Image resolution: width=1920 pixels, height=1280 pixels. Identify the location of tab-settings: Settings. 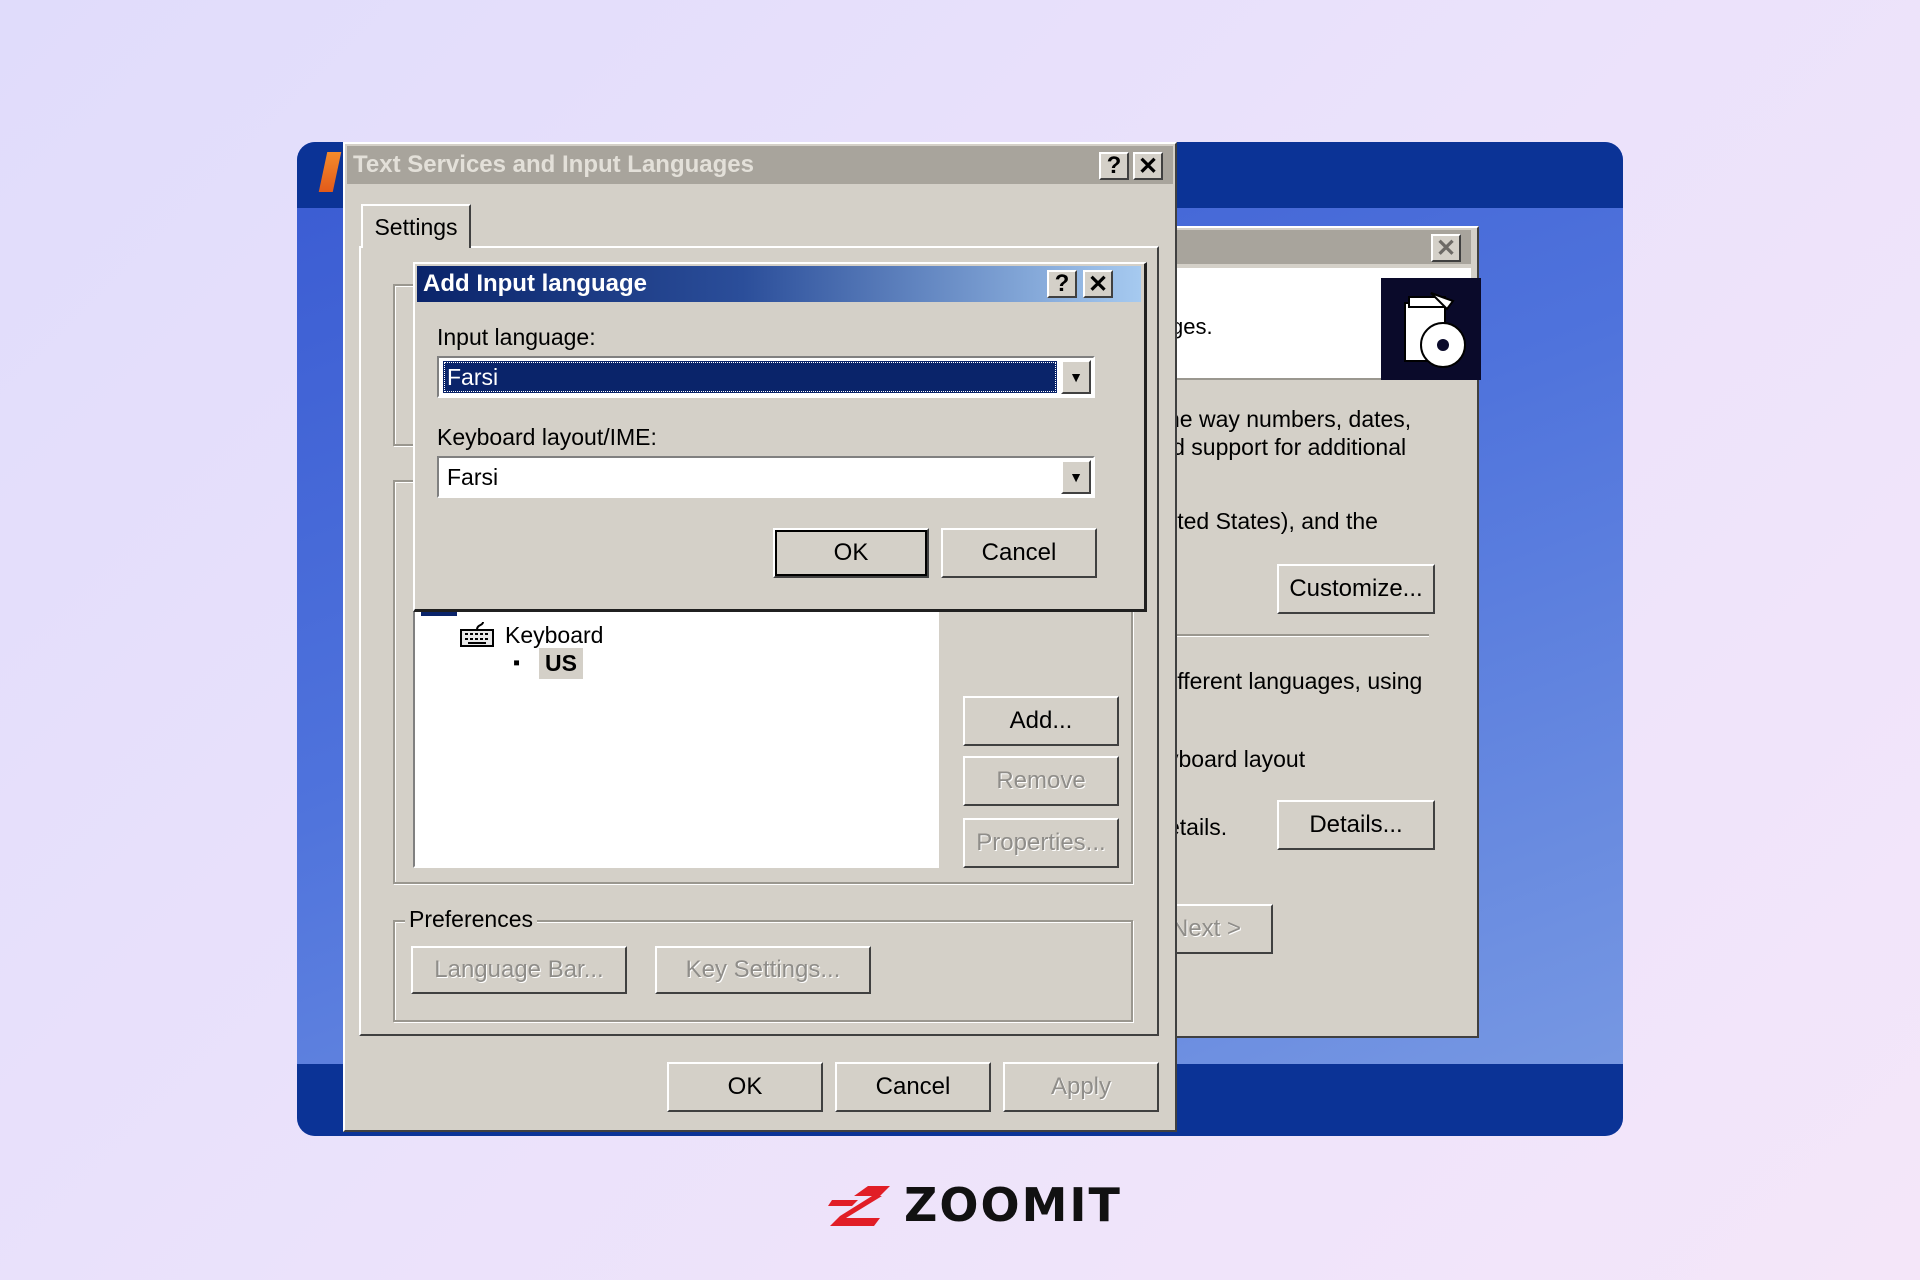
(416, 226).